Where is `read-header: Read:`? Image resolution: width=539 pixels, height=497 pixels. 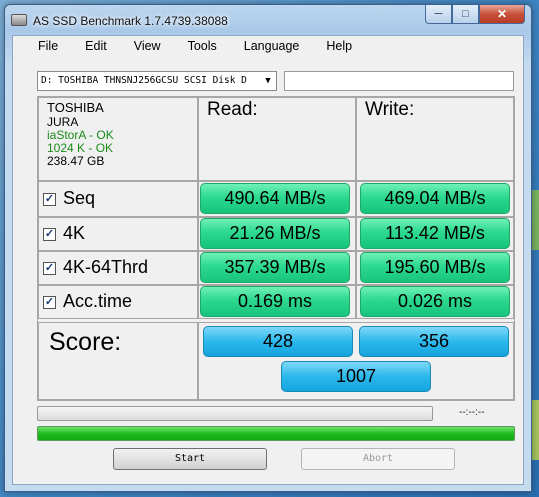
read-header: Read: is located at coordinates (232, 109).